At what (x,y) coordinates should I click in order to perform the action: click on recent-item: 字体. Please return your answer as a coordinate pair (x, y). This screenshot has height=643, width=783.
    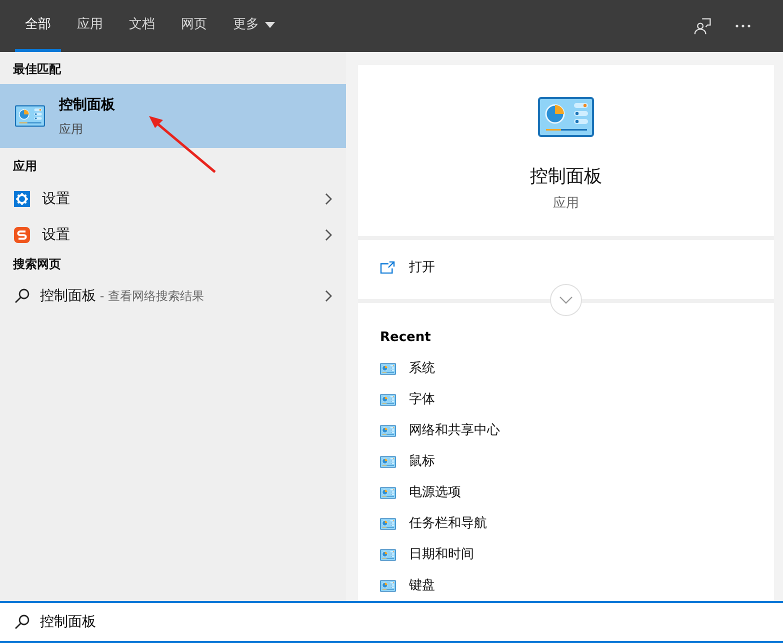
    Looking at the image, I should click on (566, 399).